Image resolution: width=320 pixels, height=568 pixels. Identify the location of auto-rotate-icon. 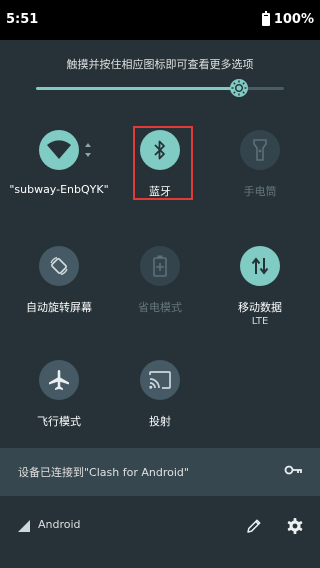
(59, 266).